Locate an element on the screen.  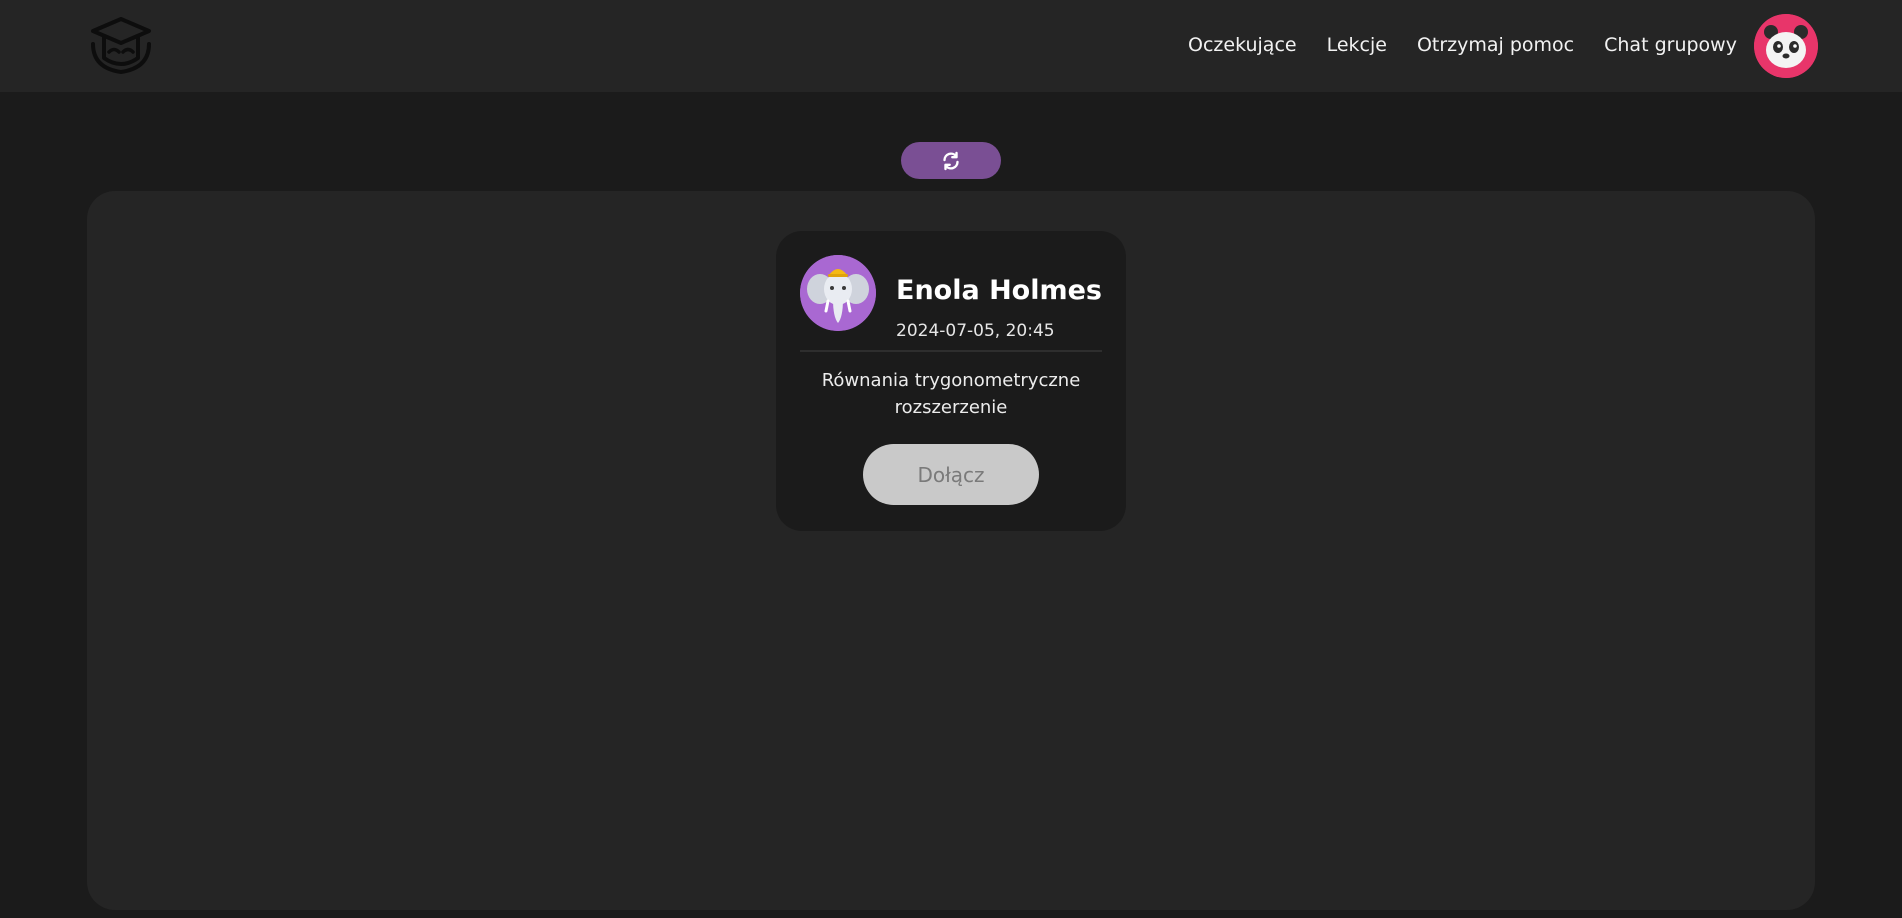
nav-item-lessons: Lekcje is located at coordinates (1357, 45).